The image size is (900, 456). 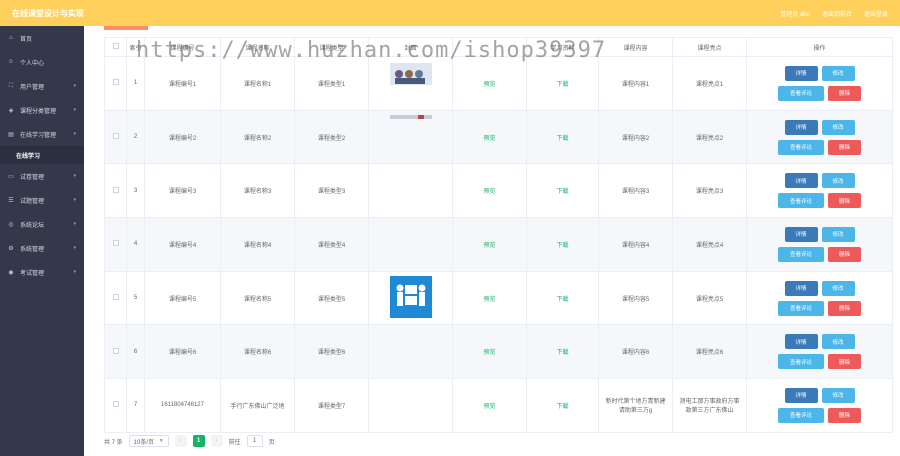 I want to click on table-row: 6 课程编号6 课程名称6 课程类型6 预览 下载 课程内容6 课程亮点6 详情 修改 查看评论 删除, so click(x=498, y=352).